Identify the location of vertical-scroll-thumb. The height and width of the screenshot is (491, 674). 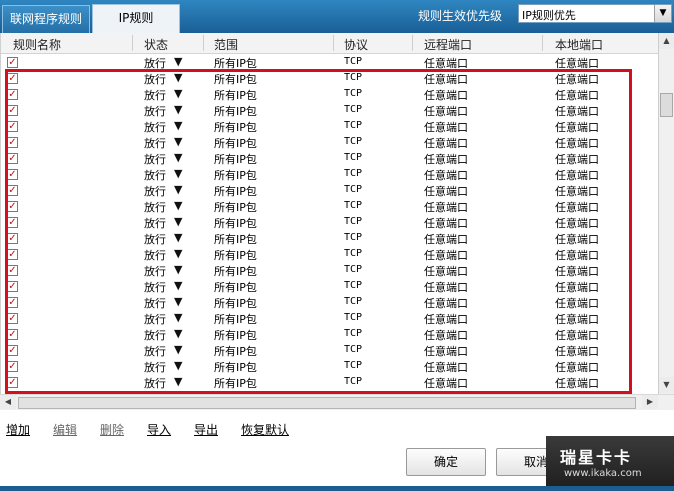
(666, 105).